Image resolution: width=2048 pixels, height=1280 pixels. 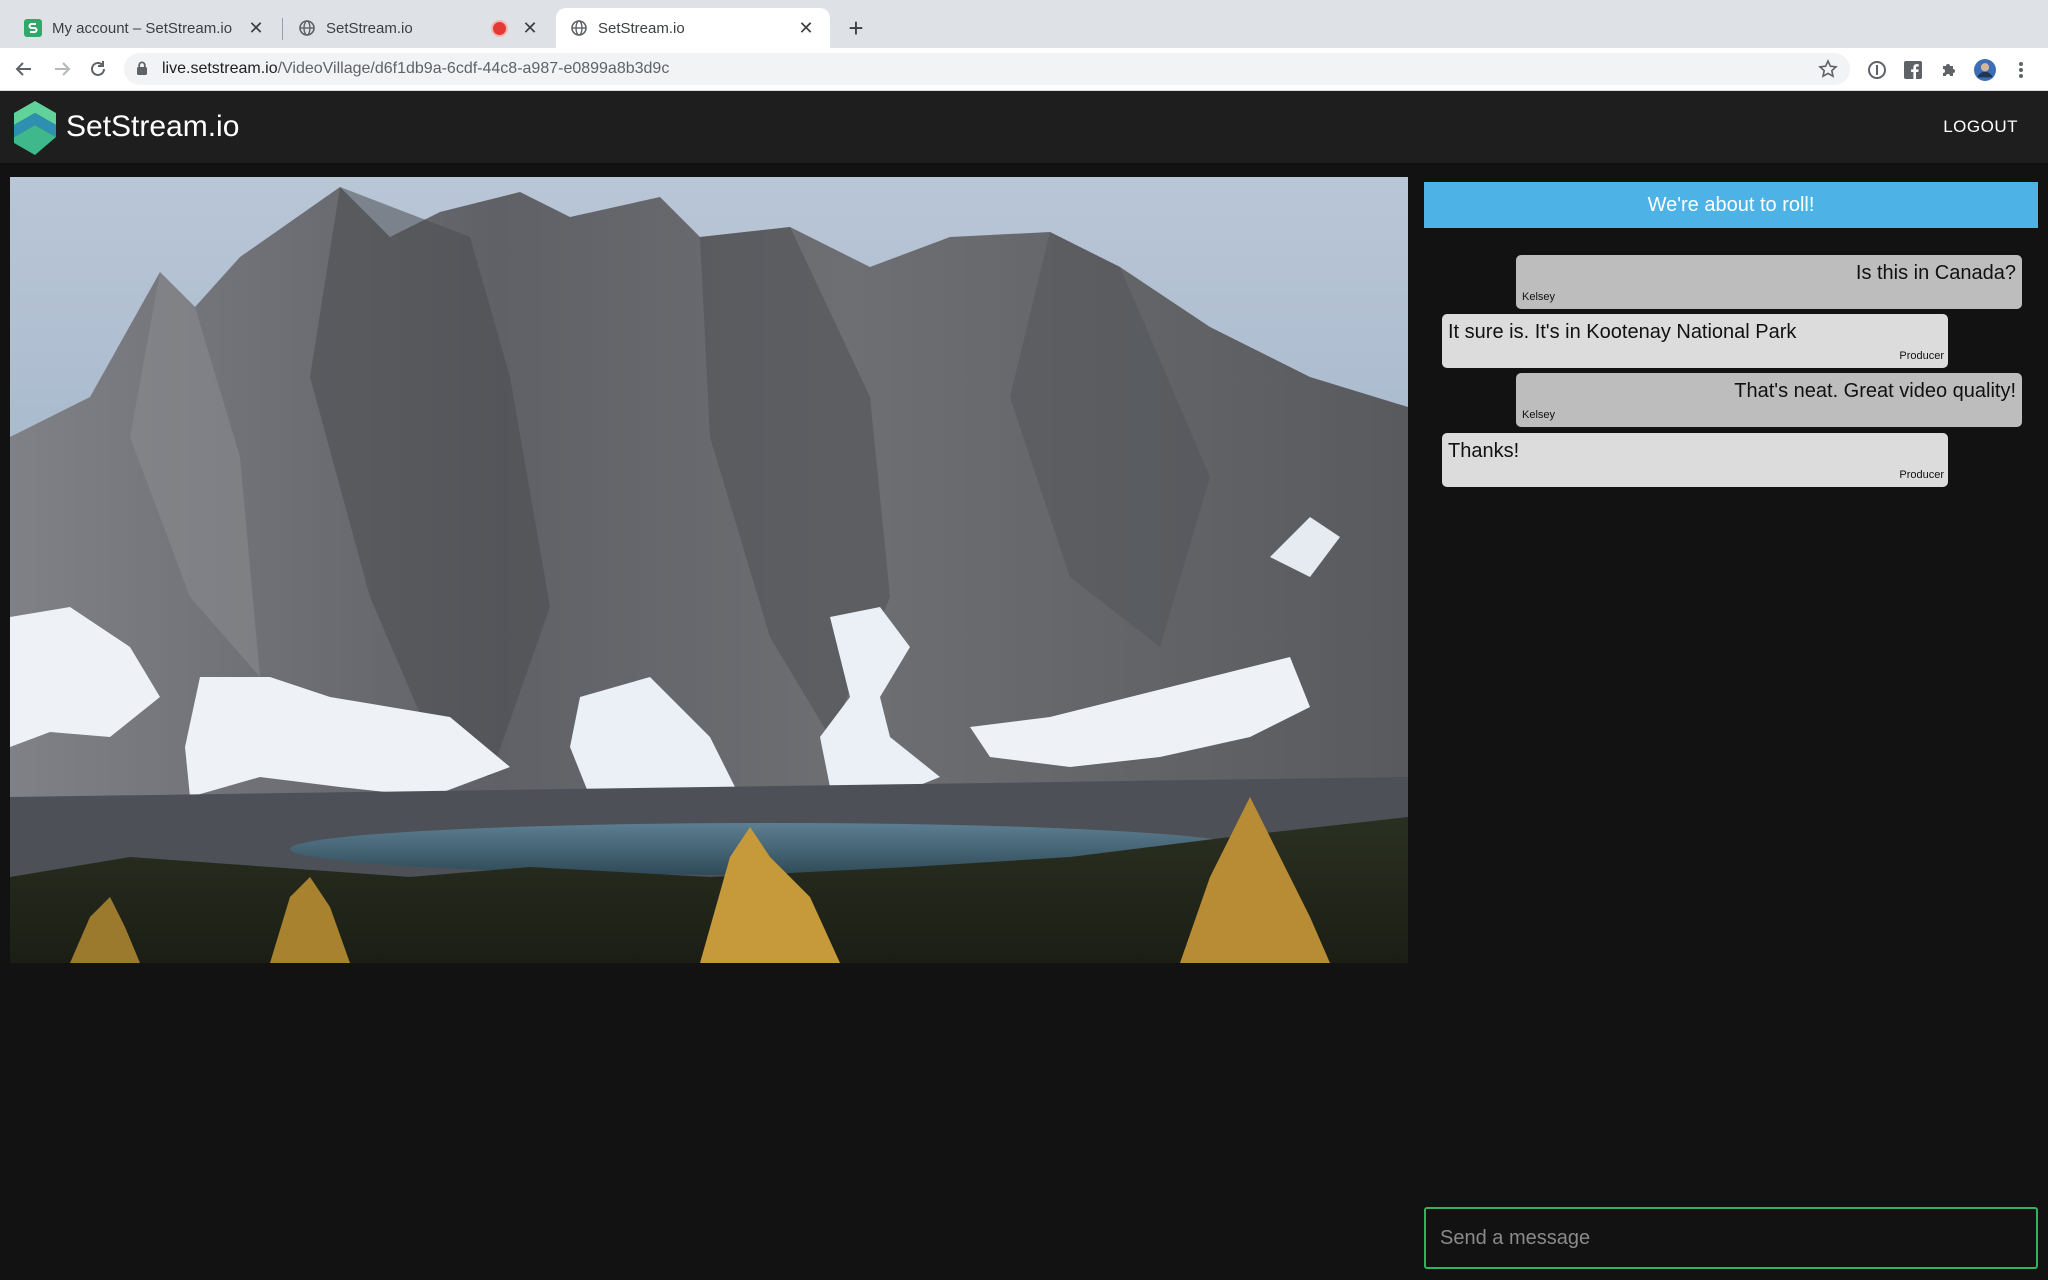 I want to click on tab-my-account: My account – SetStream.io ✕, so click(x=145, y=28).